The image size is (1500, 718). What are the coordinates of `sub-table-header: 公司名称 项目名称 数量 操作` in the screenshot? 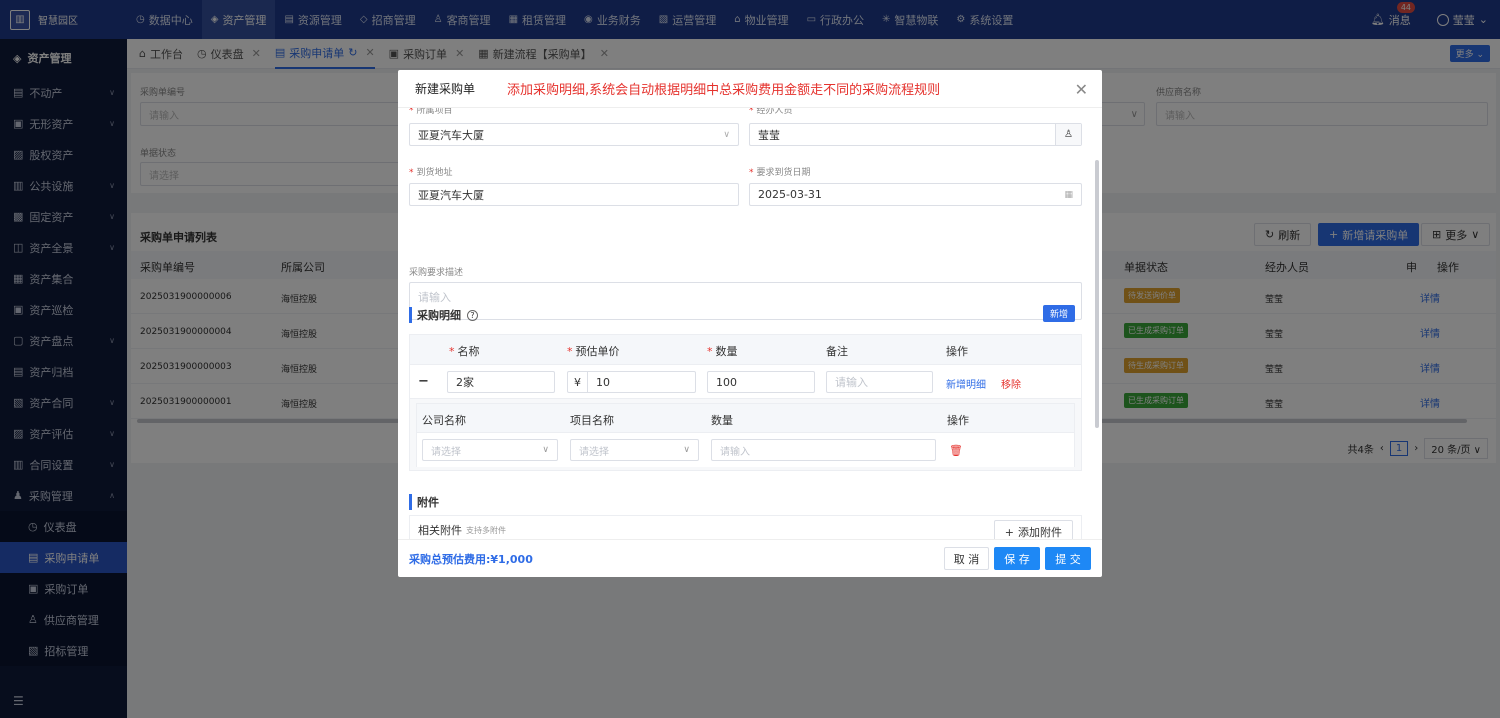 It's located at (745, 418).